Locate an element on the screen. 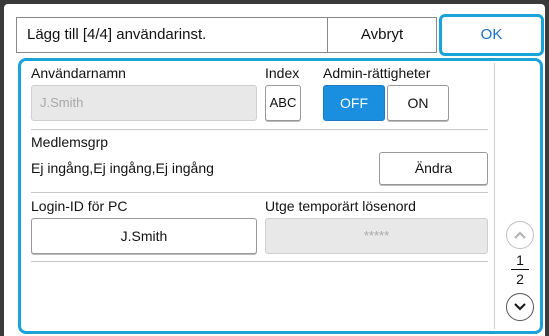 Image resolution: width=549 pixels, height=336 pixels. page-fraction-line is located at coordinates (520, 269).